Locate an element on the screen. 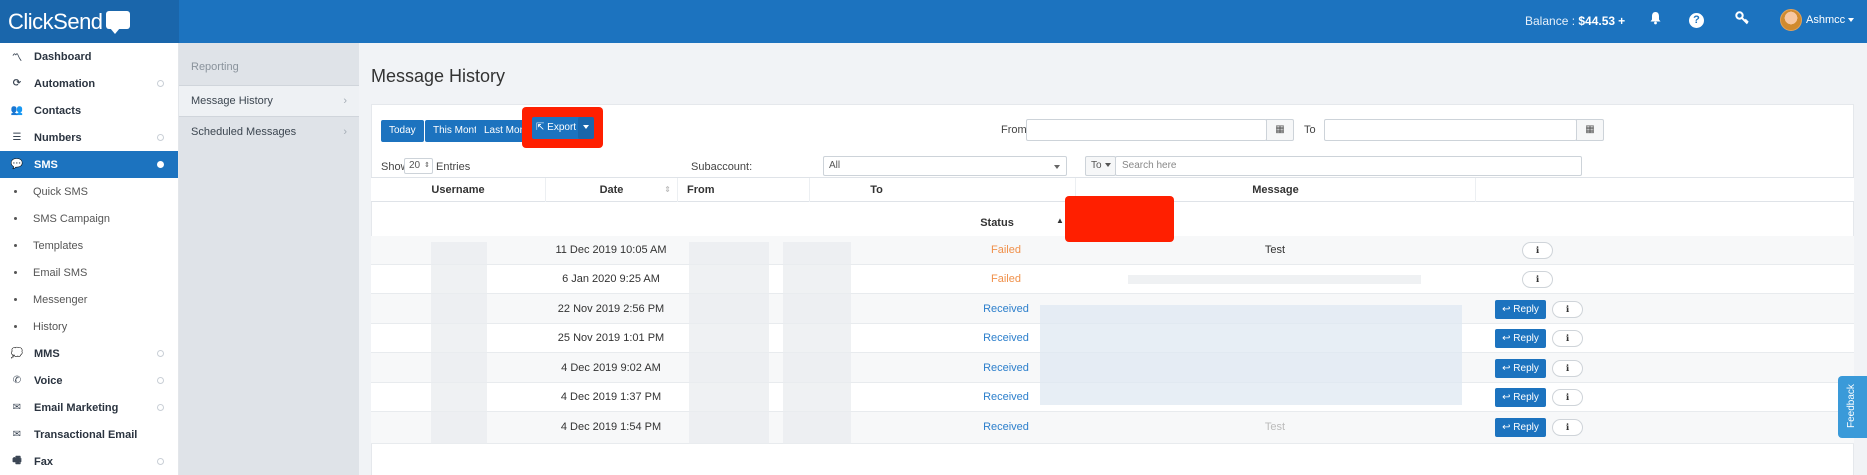  from-date-input is located at coordinates (1146, 130).